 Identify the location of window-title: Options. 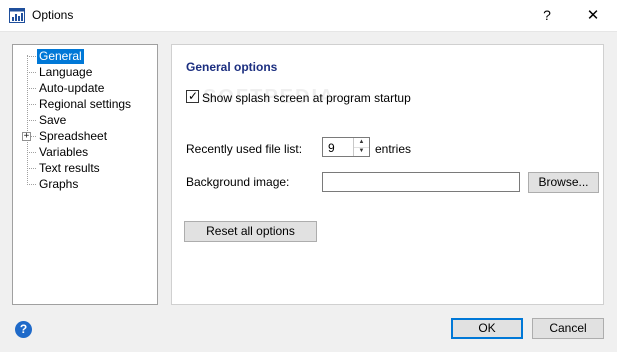
(53, 15).